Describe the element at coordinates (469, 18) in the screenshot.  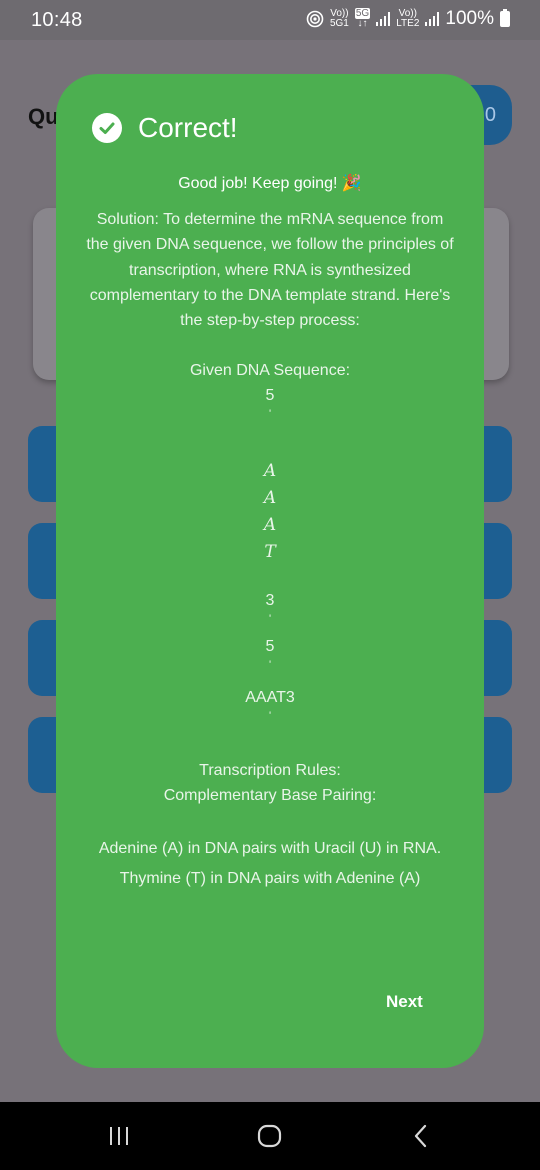
I see `battery-percent: 100%` at that location.